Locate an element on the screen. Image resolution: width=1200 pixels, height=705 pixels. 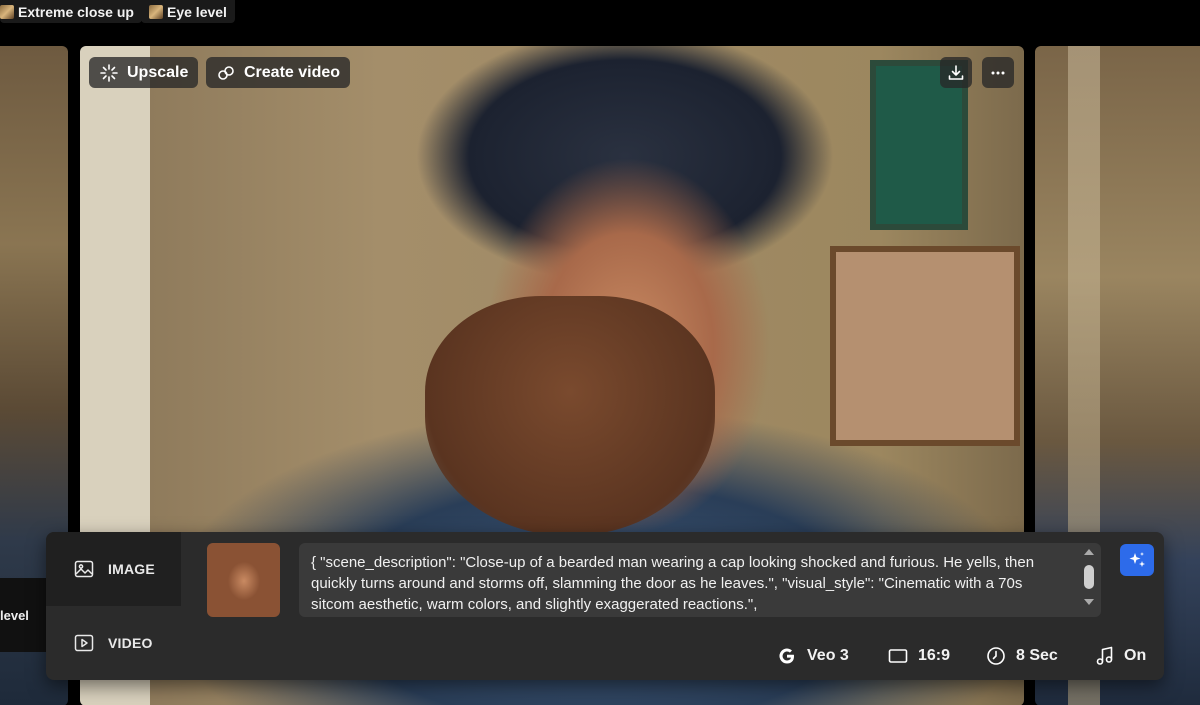
download-icon is located at coordinates (956, 72).